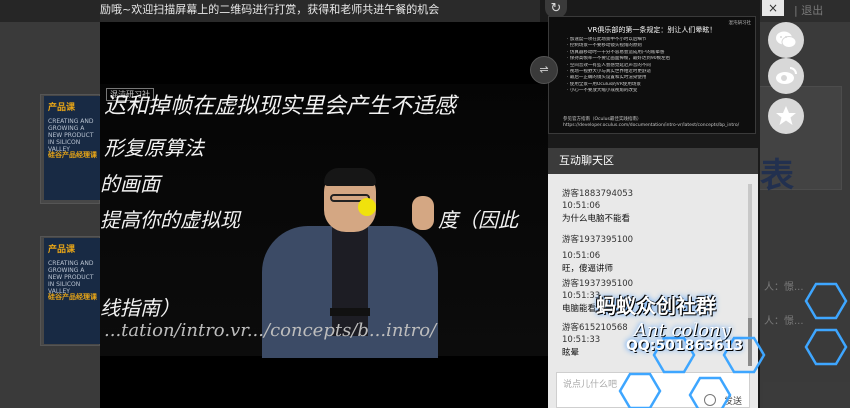 The width and height of the screenshot is (850, 408). I want to click on swap-icon: ⇌, so click(544, 69).